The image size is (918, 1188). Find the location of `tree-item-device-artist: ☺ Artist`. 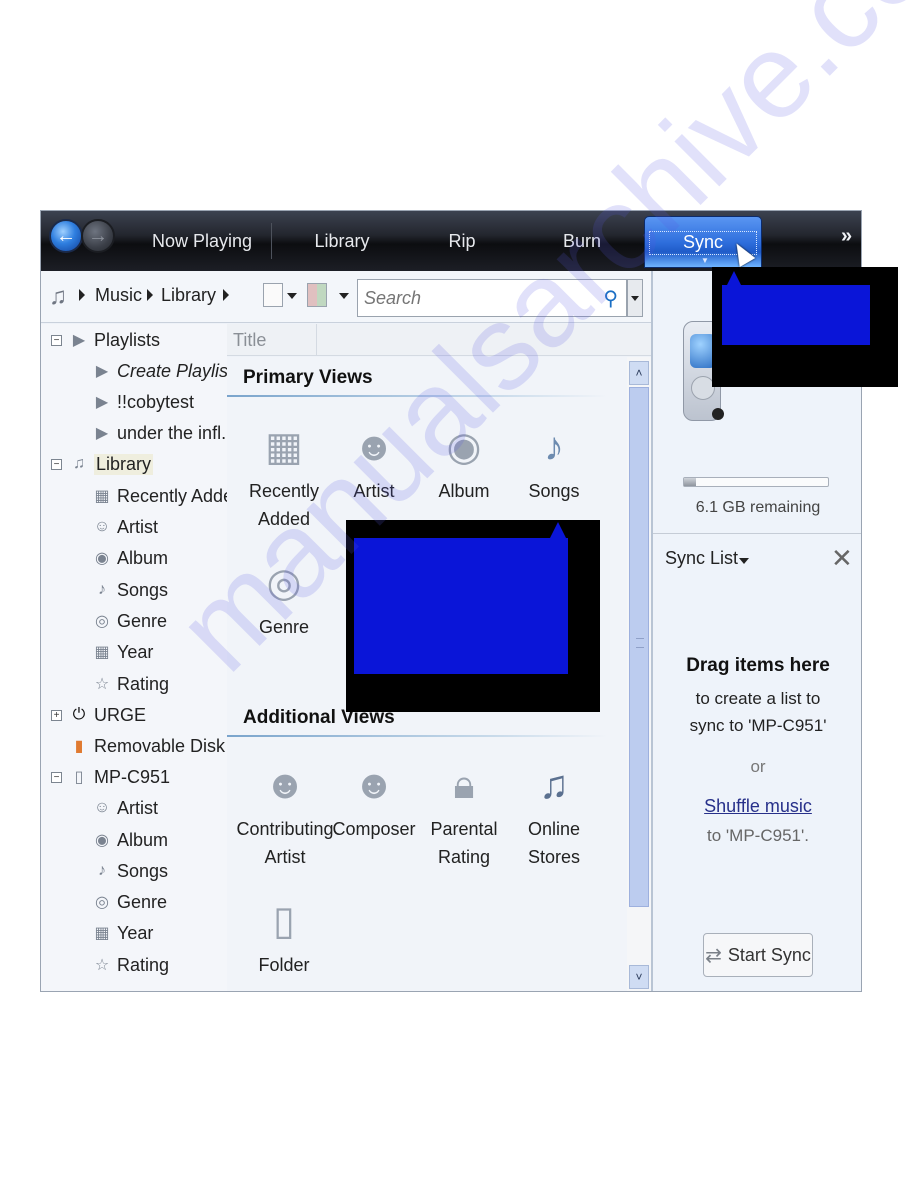

tree-item-device-artist: ☺ Artist is located at coordinates (125, 808).